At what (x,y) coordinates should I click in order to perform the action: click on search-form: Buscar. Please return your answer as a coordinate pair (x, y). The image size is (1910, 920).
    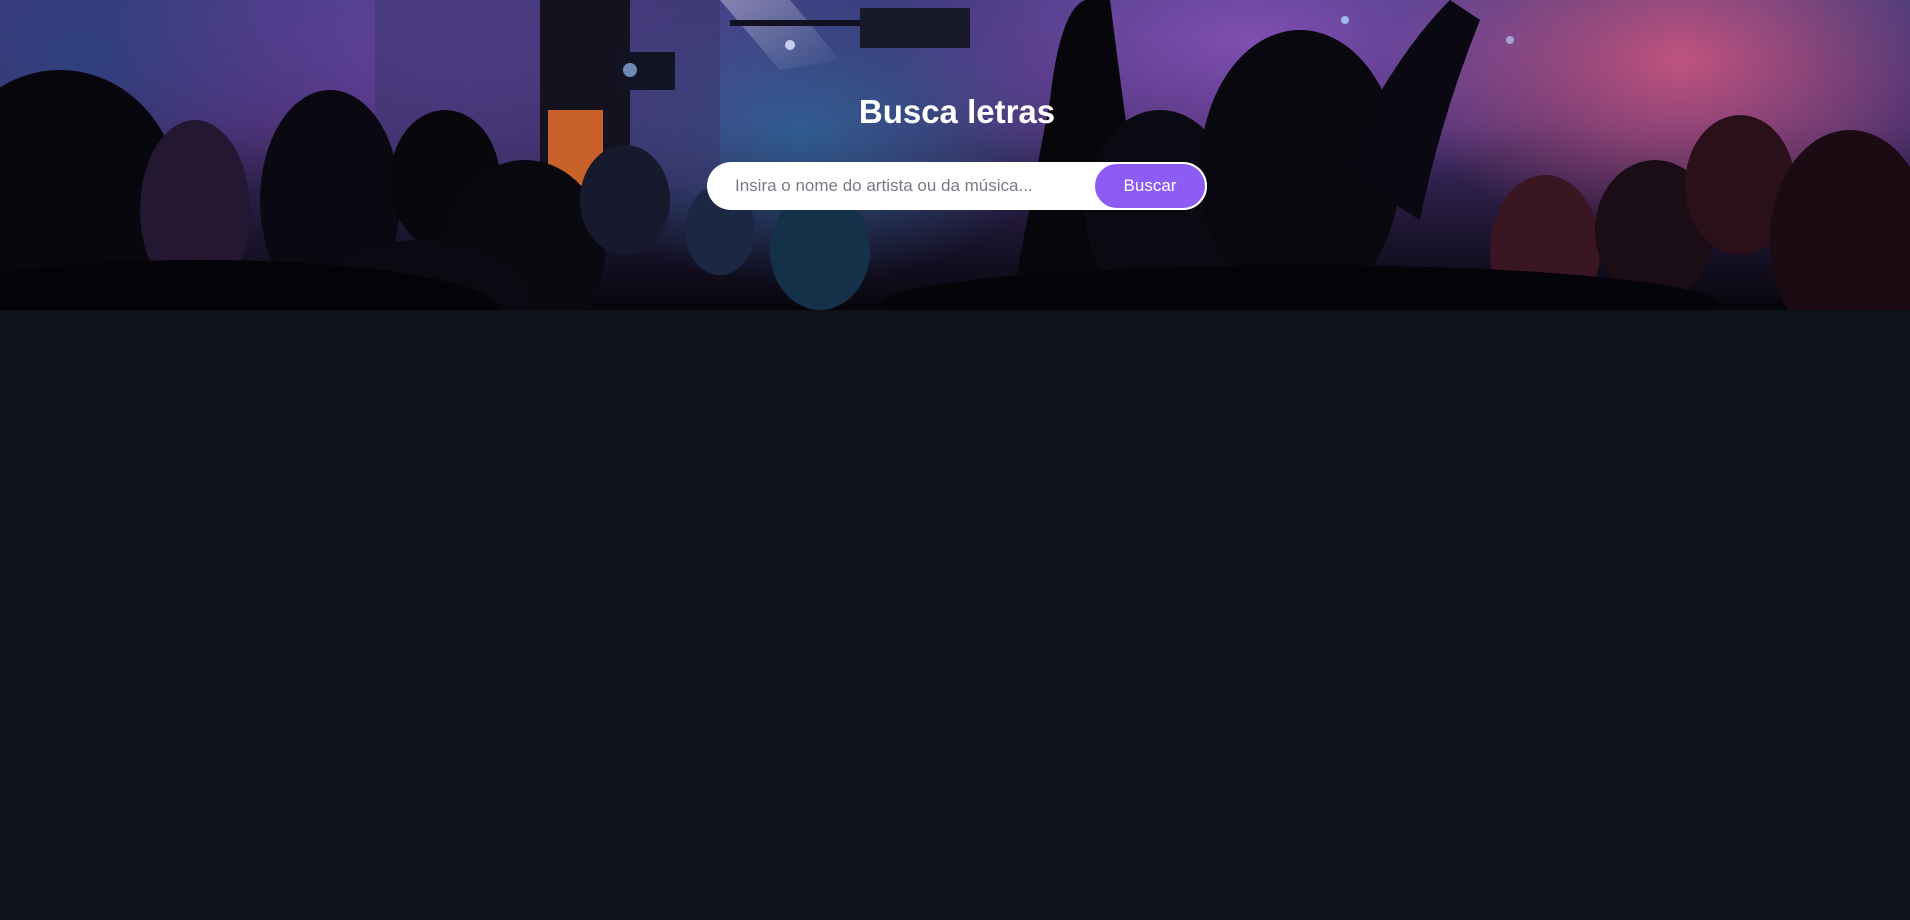
    Looking at the image, I should click on (957, 186).